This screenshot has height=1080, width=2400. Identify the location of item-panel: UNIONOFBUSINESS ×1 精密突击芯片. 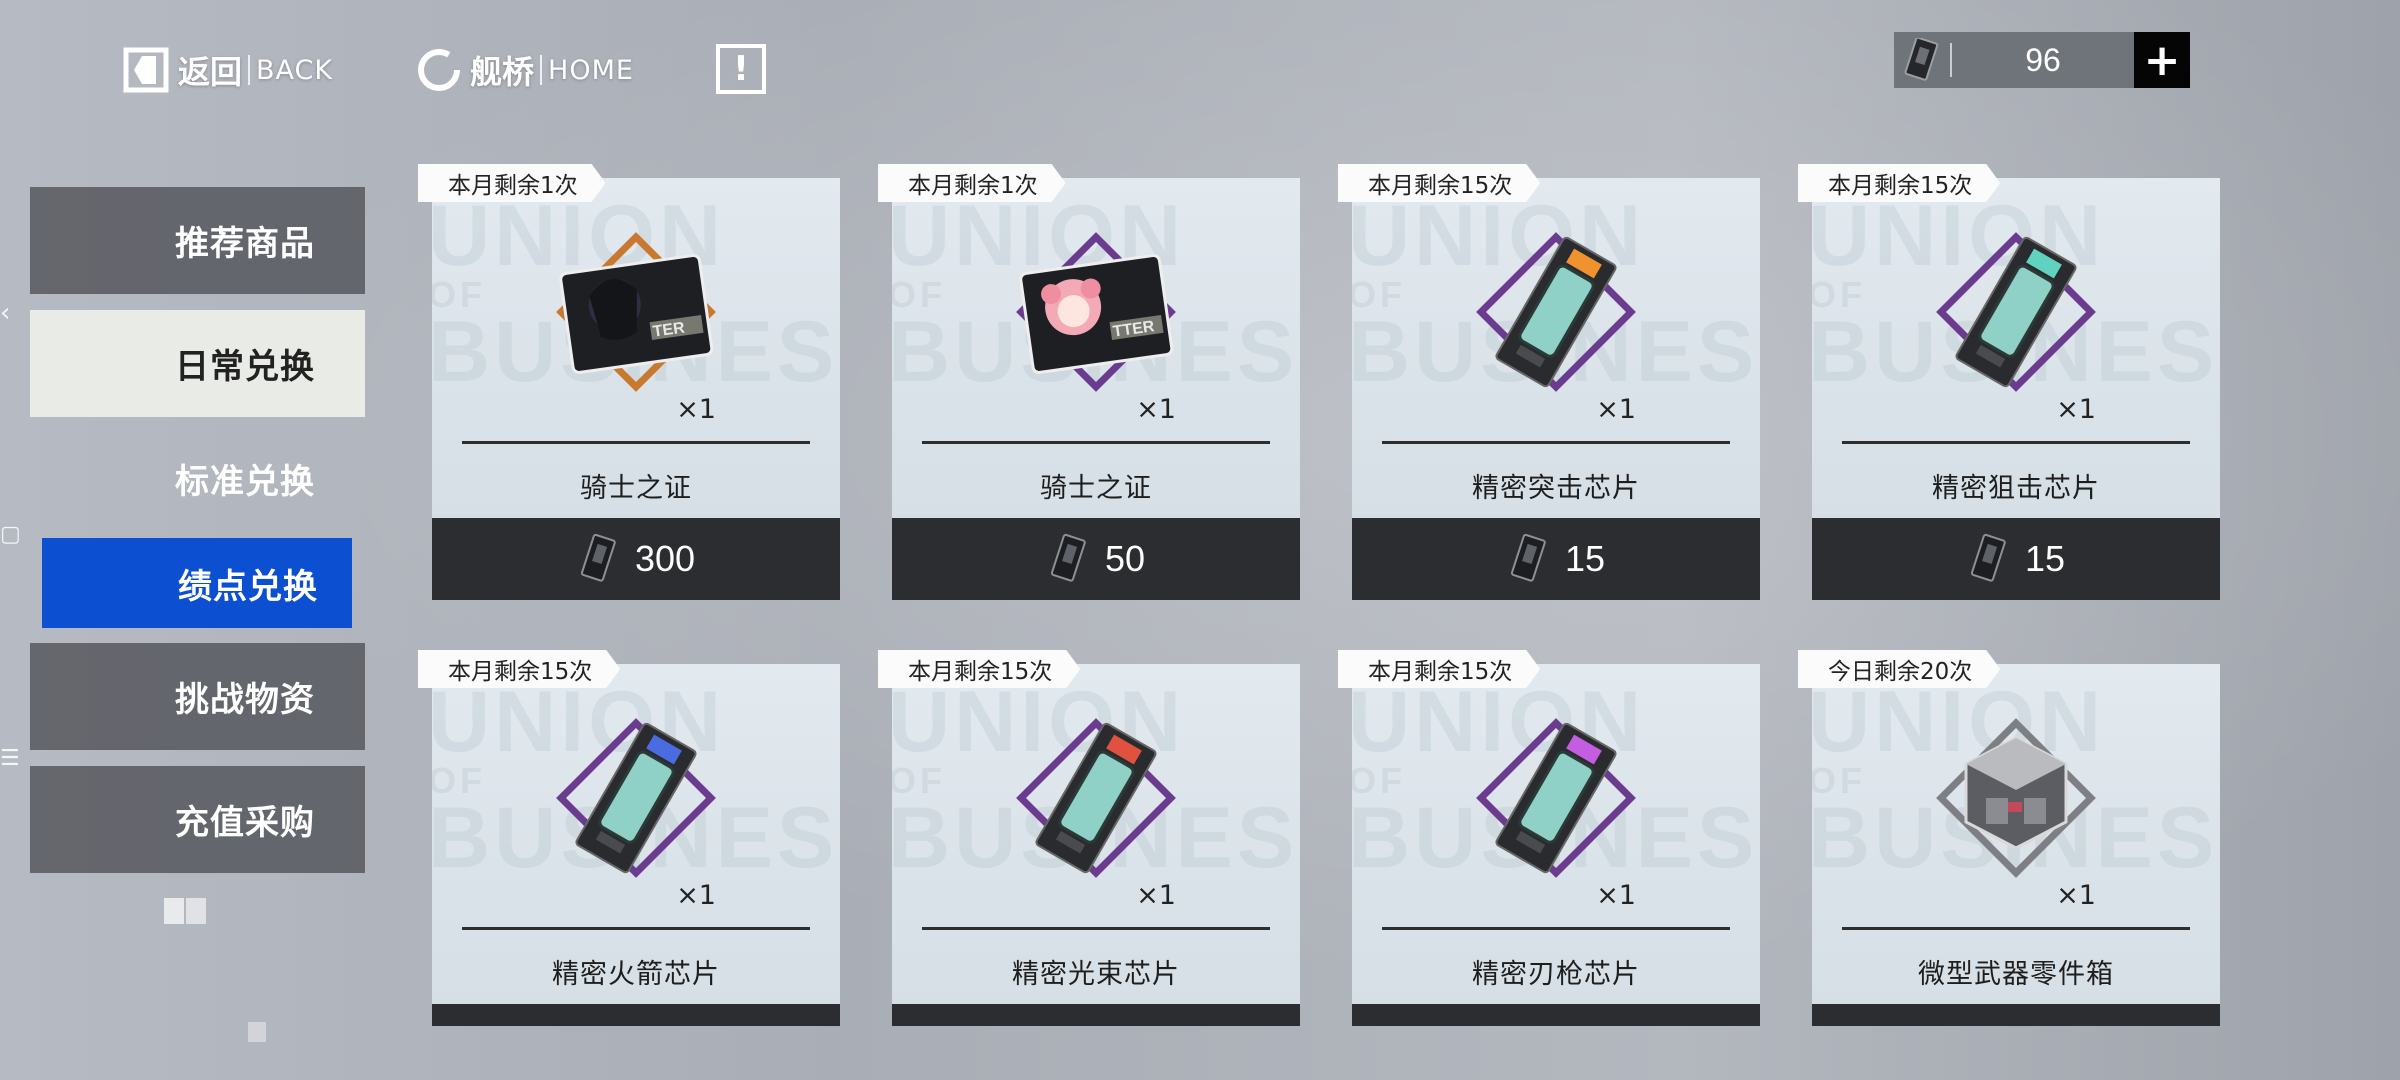
(1556, 348).